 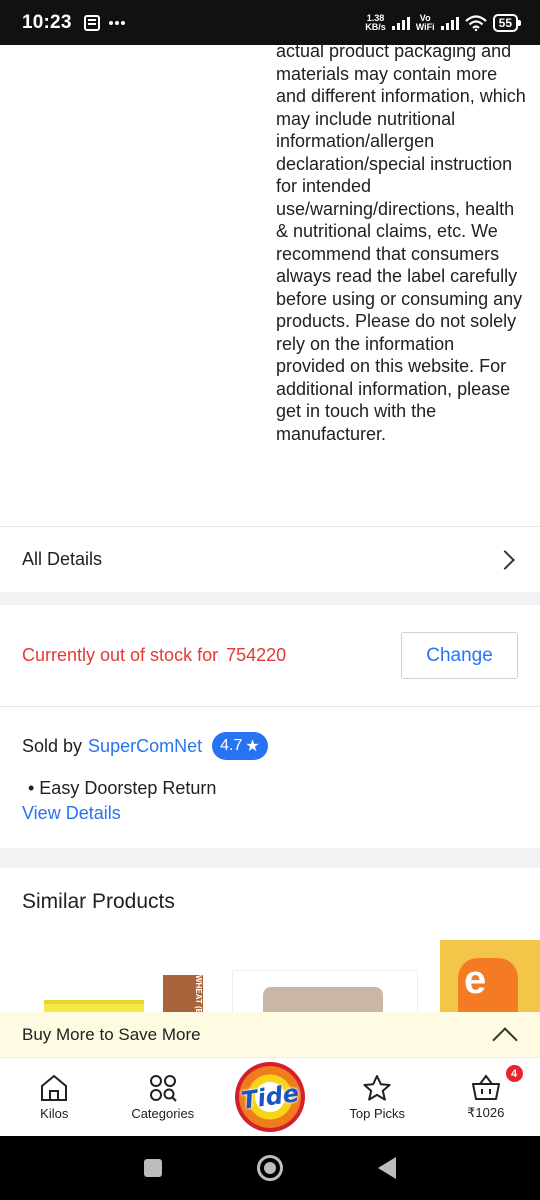 I want to click on seller-name-link: SuperComNet, so click(x=145, y=746).